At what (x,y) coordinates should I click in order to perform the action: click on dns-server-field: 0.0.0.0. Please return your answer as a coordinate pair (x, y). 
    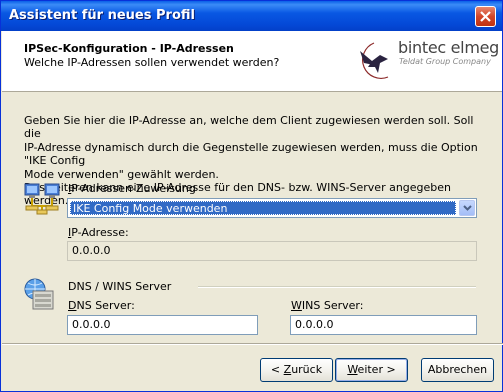
    Looking at the image, I should click on (162, 325).